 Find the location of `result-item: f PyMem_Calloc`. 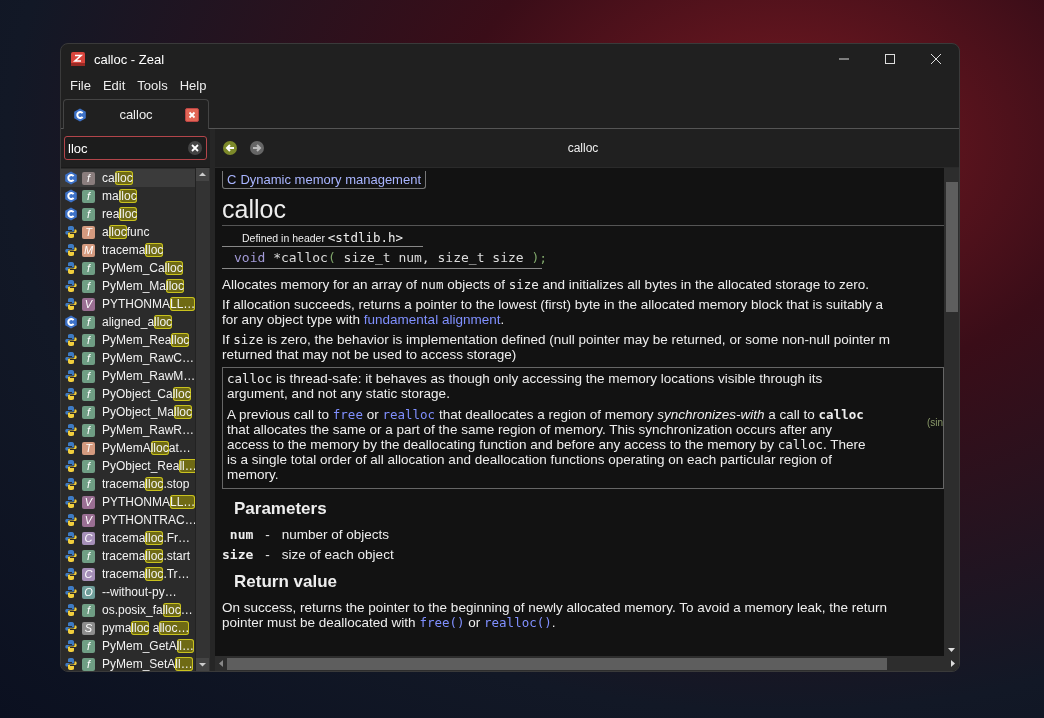

result-item: f PyMem_Calloc is located at coordinates (128, 268).